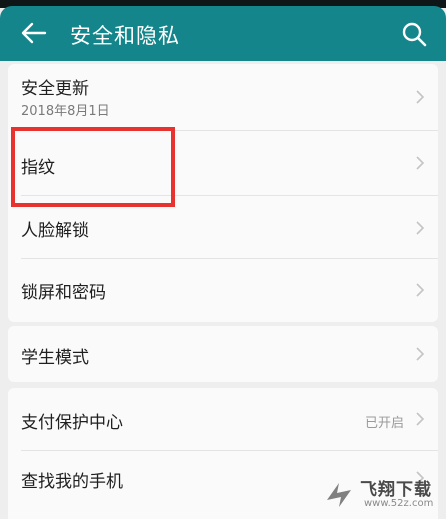 This screenshot has width=446, height=519. I want to click on search-button, so click(414, 34).